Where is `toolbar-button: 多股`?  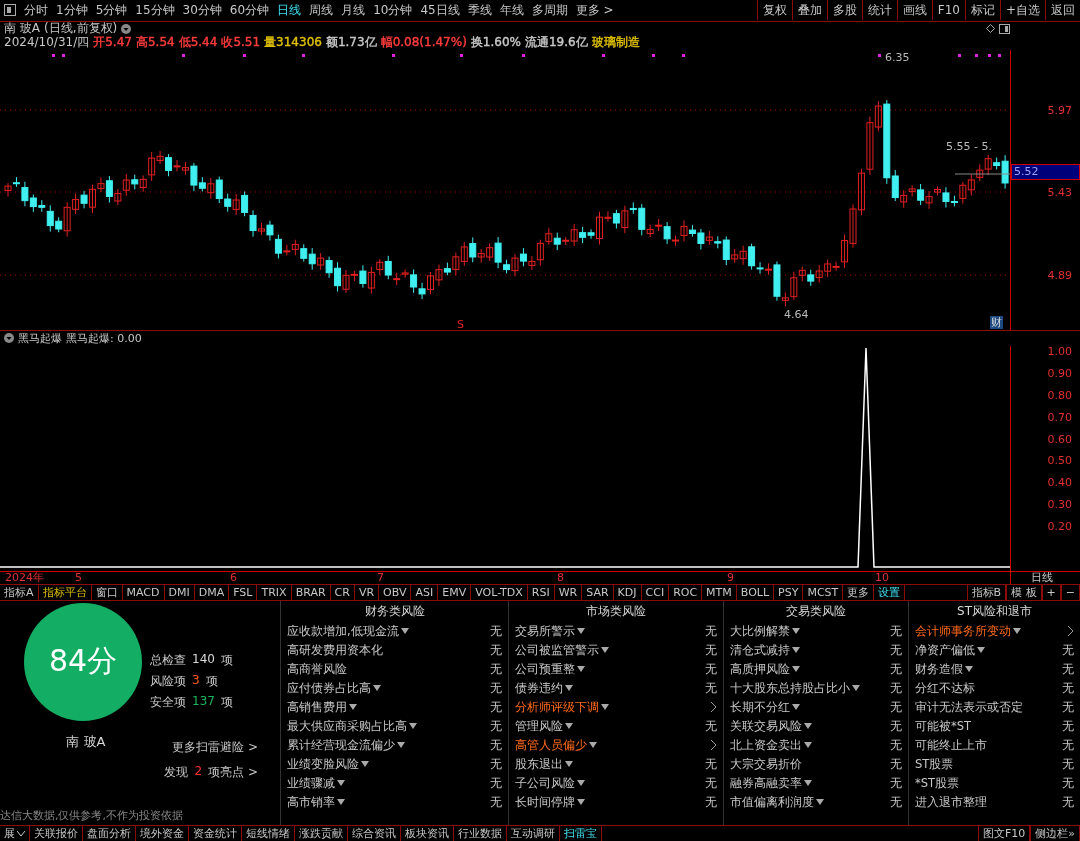
toolbar-button: 多股 is located at coordinates (844, 10).